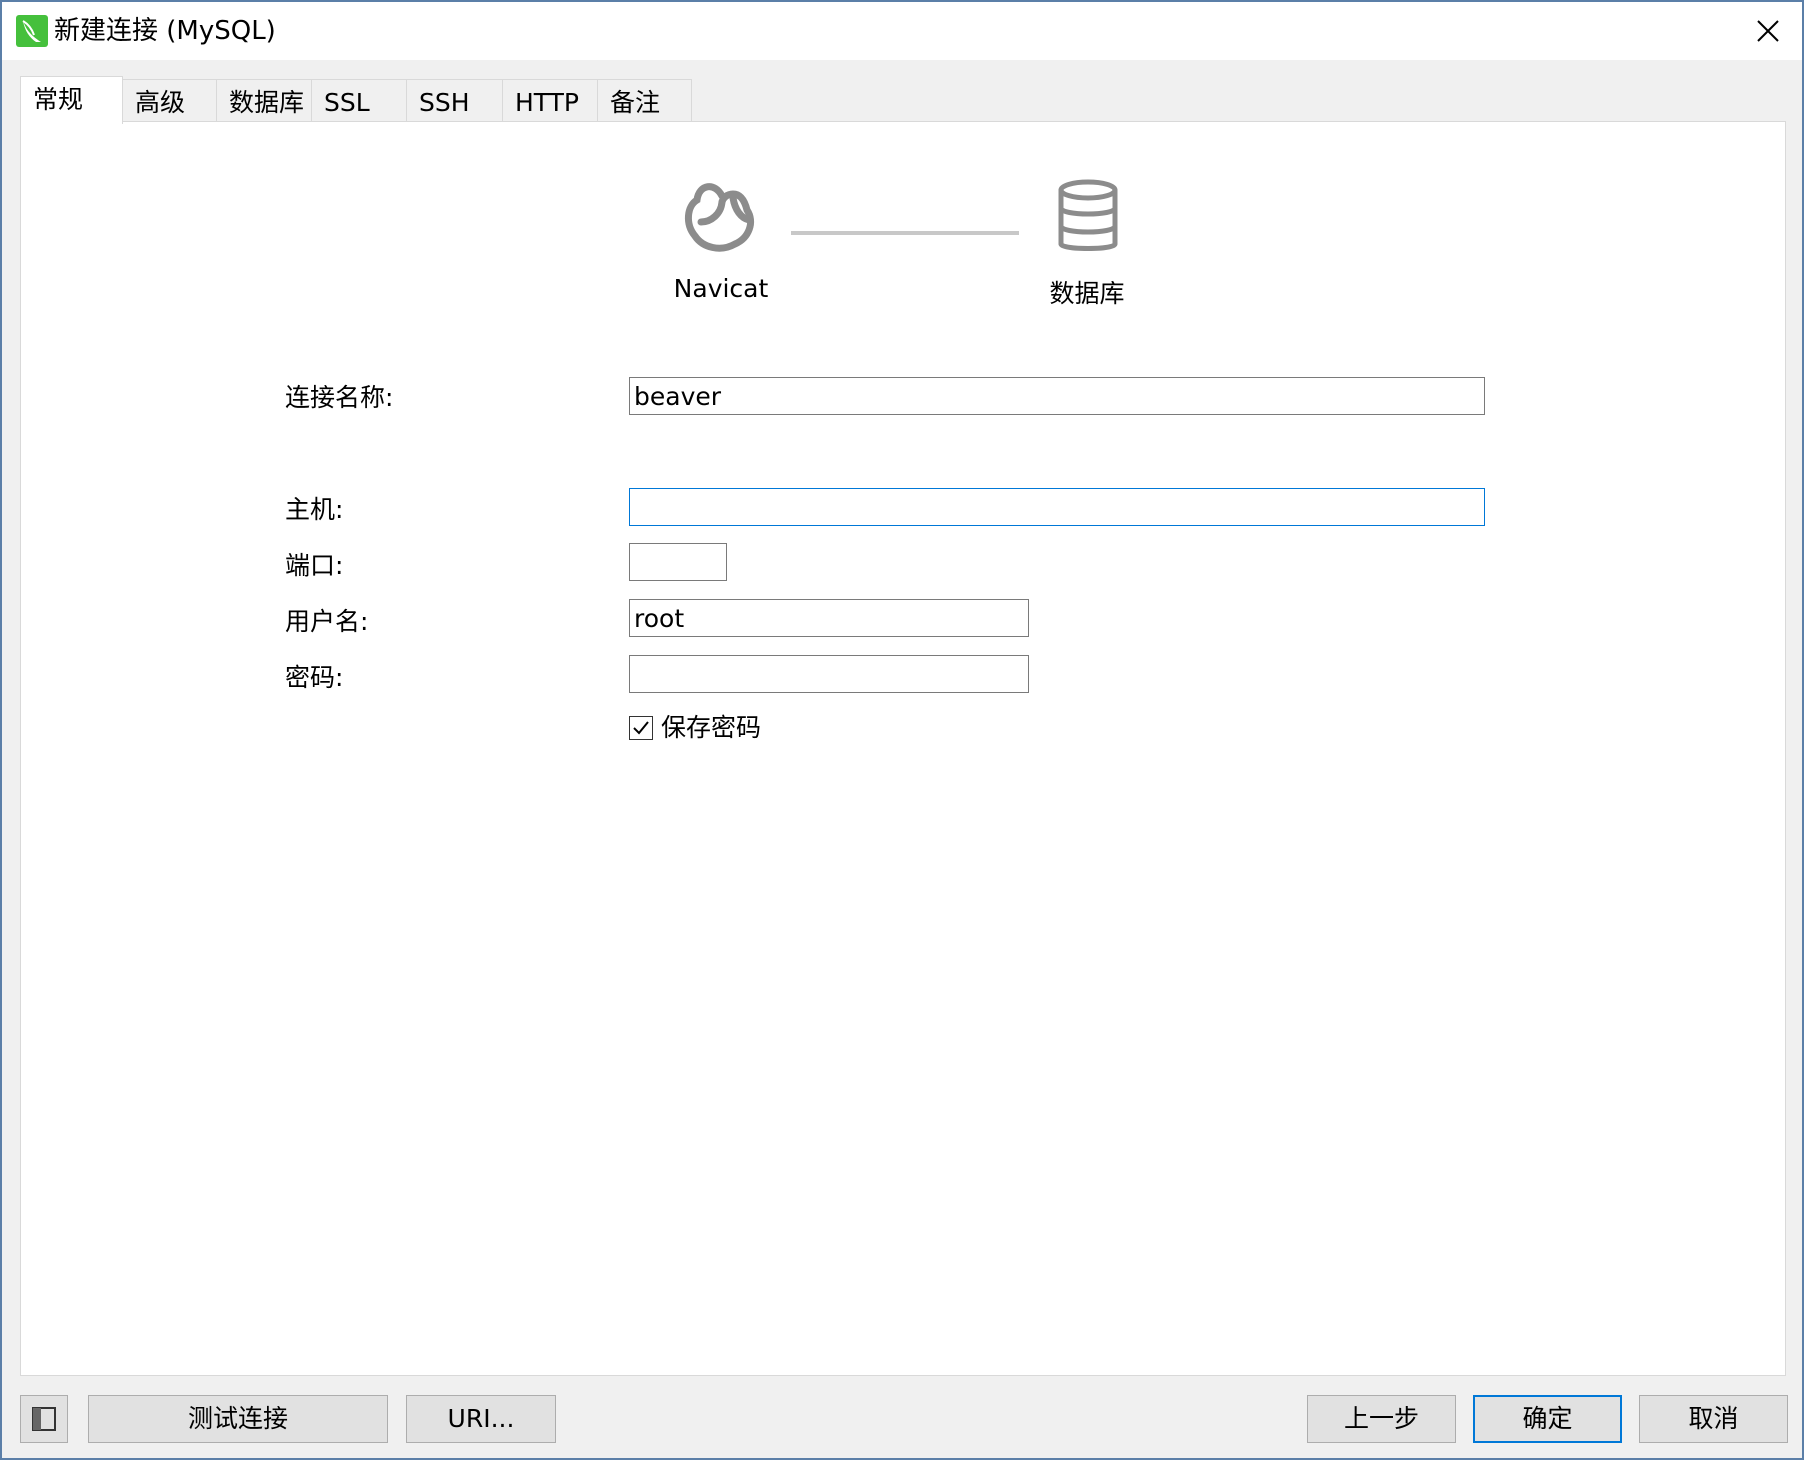 The height and width of the screenshot is (1460, 1804). I want to click on connection-name-label: 连接名称:, so click(339, 397).